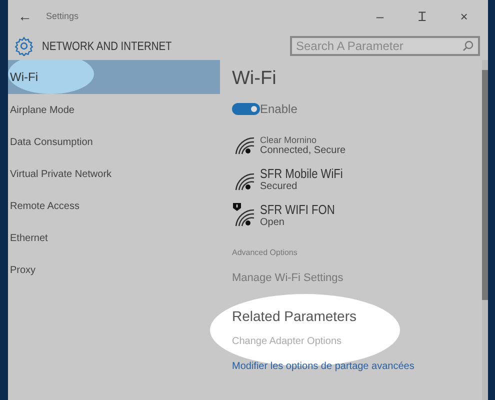  What do you see at coordinates (351, 179) in the screenshot?
I see `network-item: SFR Mobile WiFi Secured` at bounding box center [351, 179].